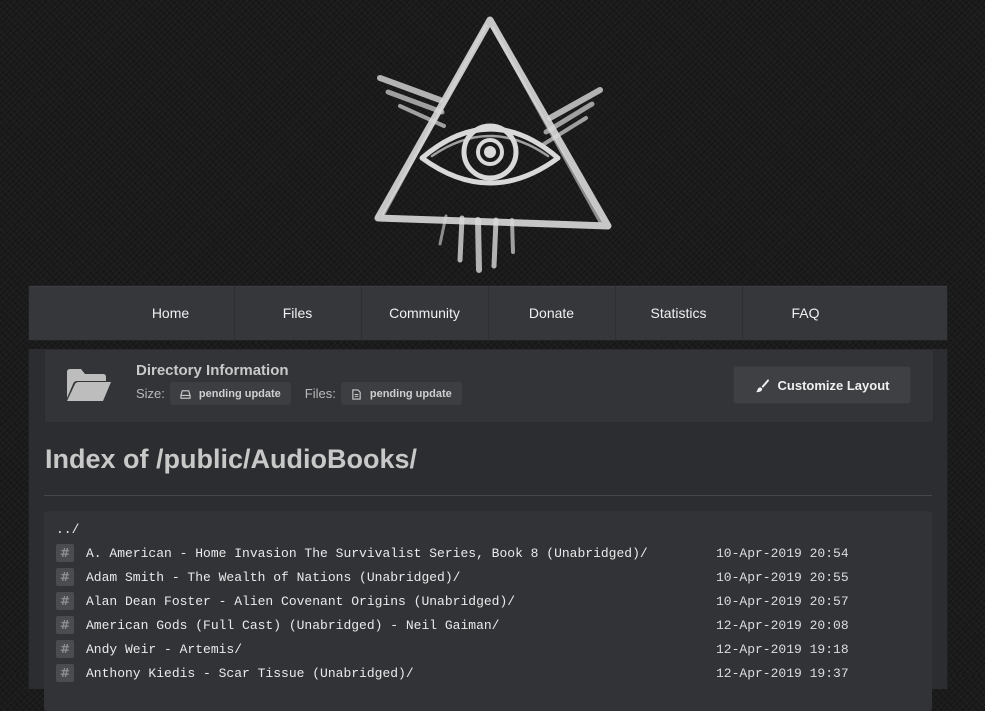 The width and height of the screenshot is (985, 711). What do you see at coordinates (679, 313) in the screenshot?
I see `nav-statistics: Statistics` at bounding box center [679, 313].